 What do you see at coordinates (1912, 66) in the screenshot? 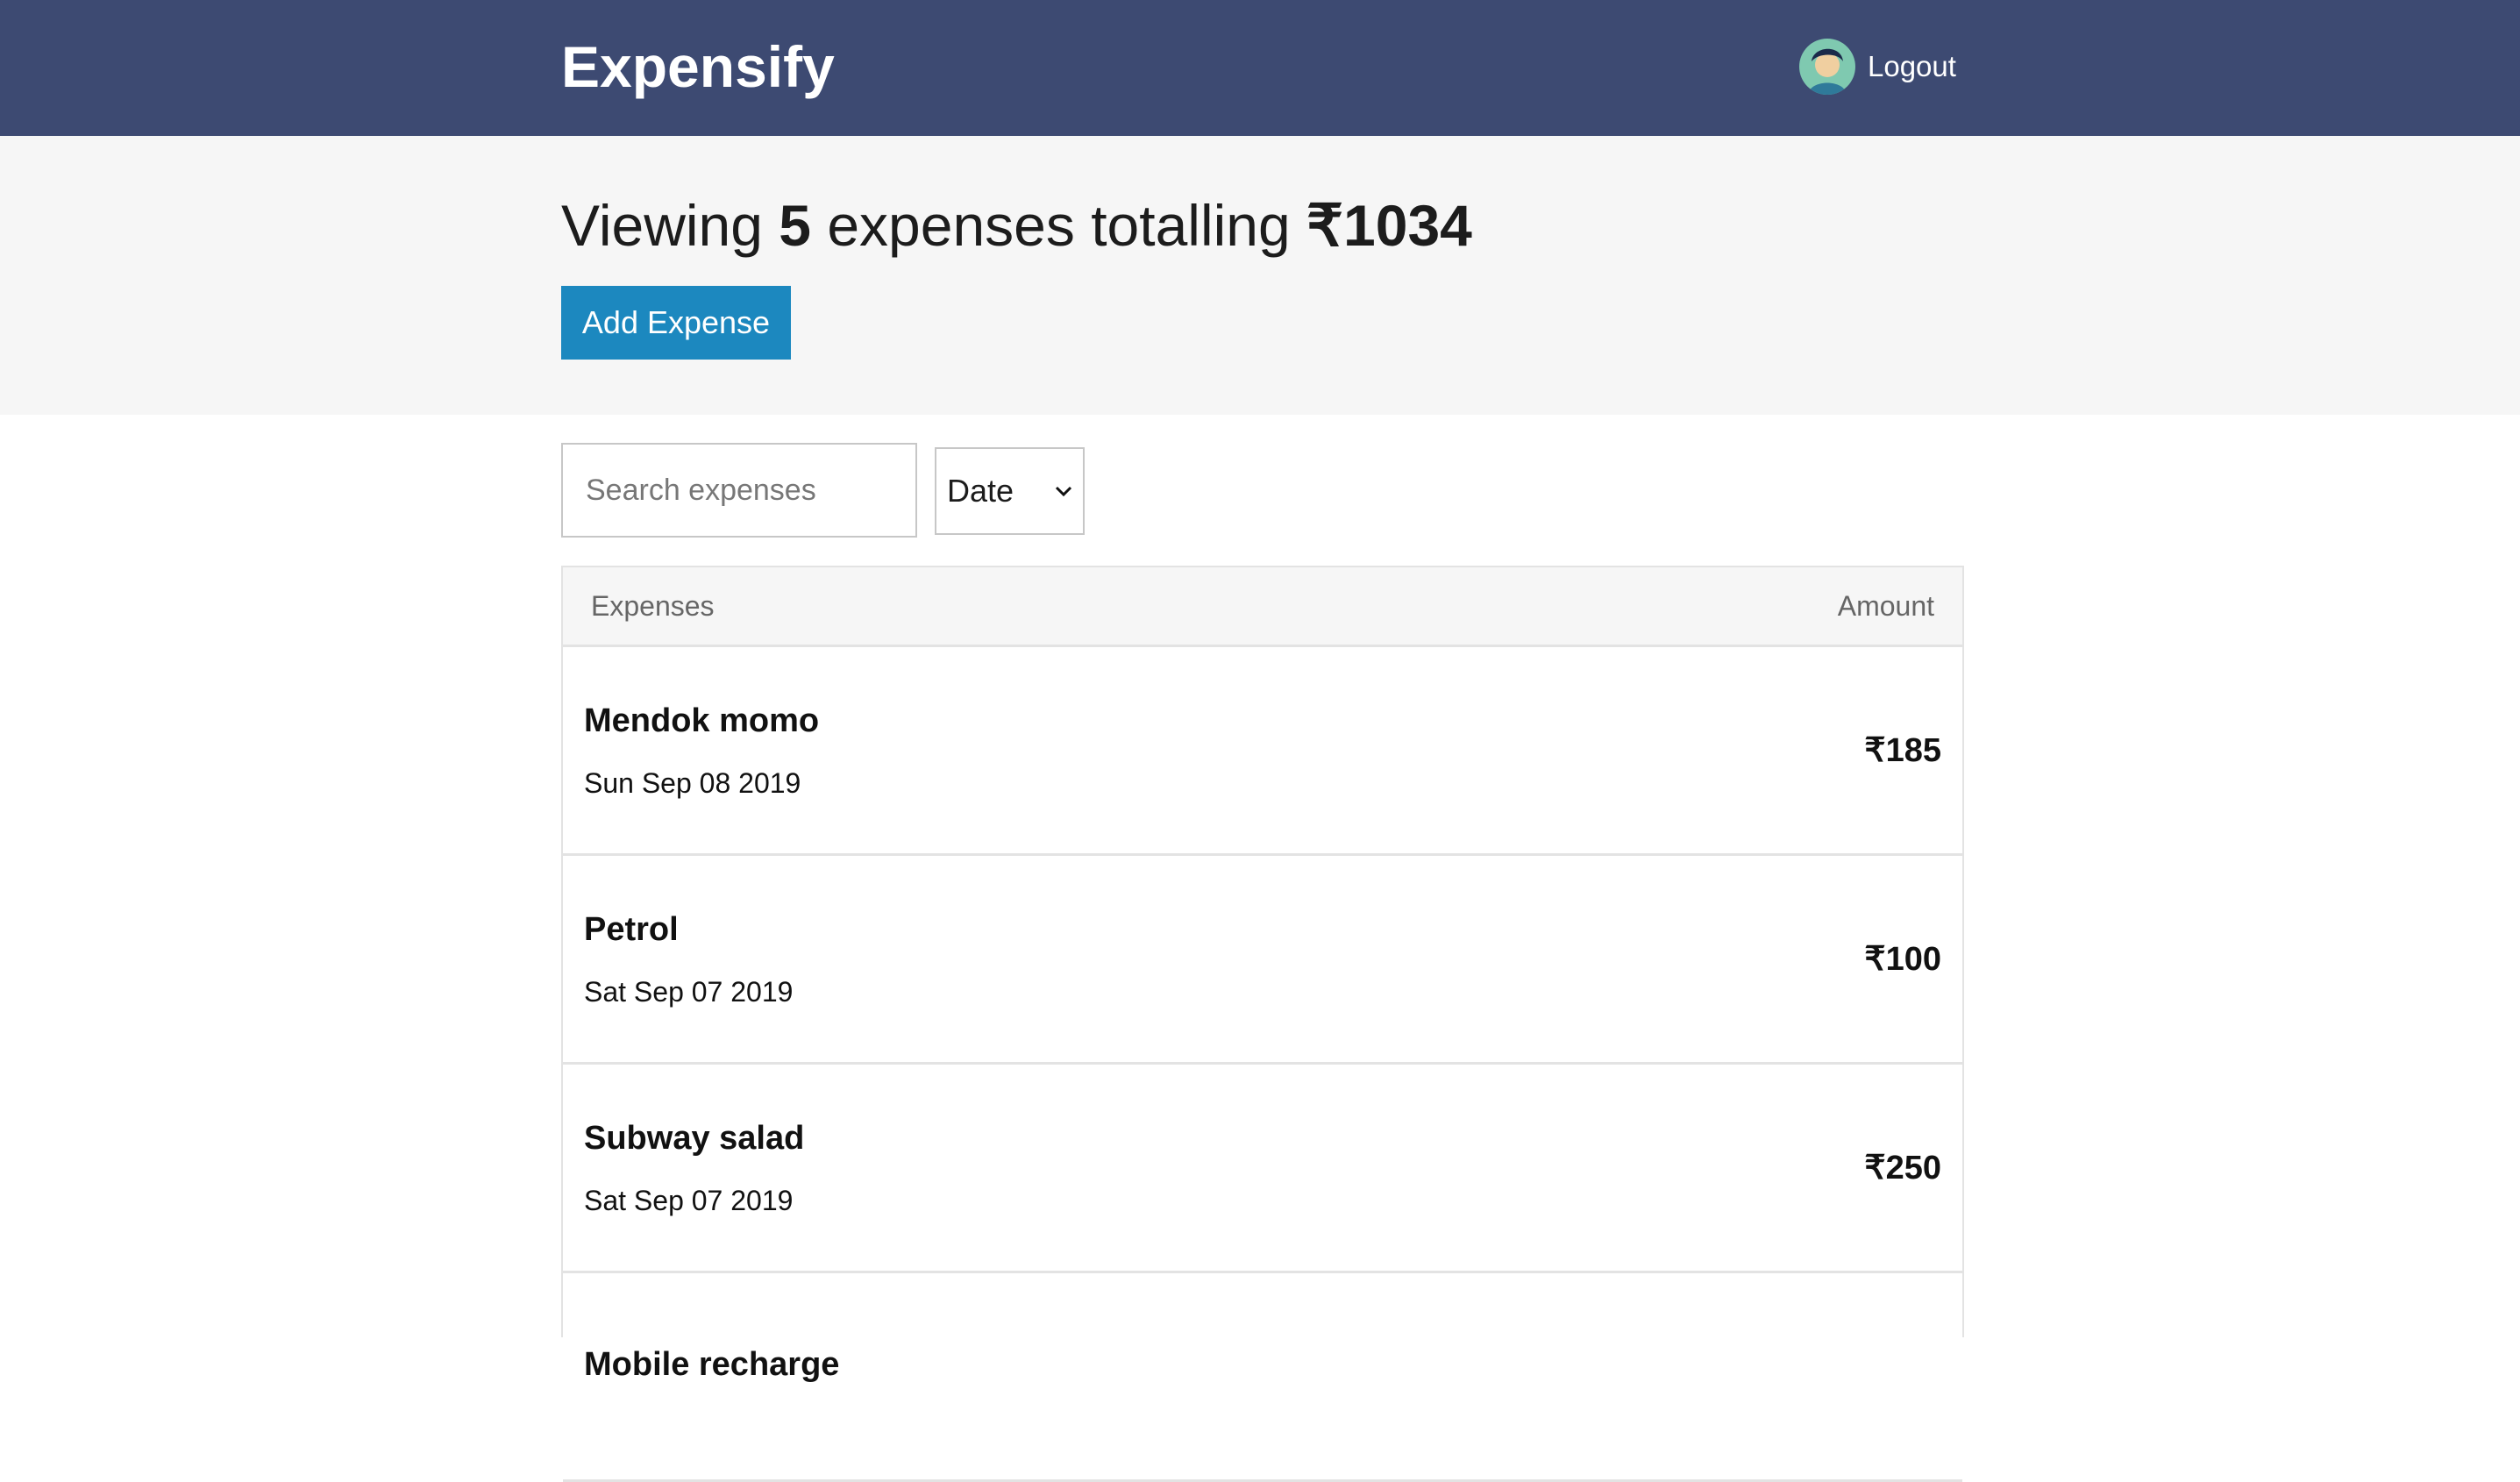
I see `logout-label: Logout` at bounding box center [1912, 66].